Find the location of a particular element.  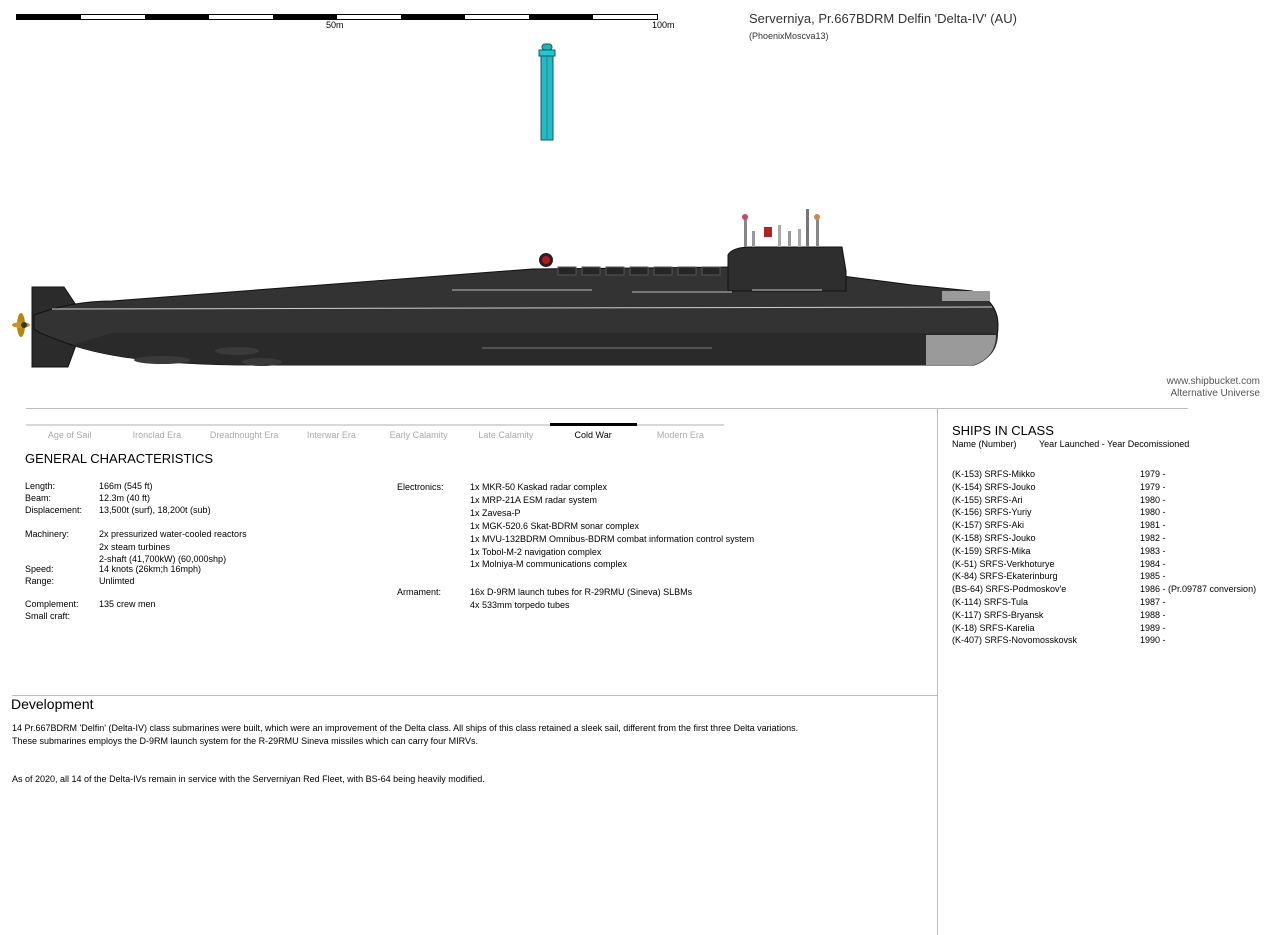

era-cold-war: Cold War is located at coordinates (593, 433).